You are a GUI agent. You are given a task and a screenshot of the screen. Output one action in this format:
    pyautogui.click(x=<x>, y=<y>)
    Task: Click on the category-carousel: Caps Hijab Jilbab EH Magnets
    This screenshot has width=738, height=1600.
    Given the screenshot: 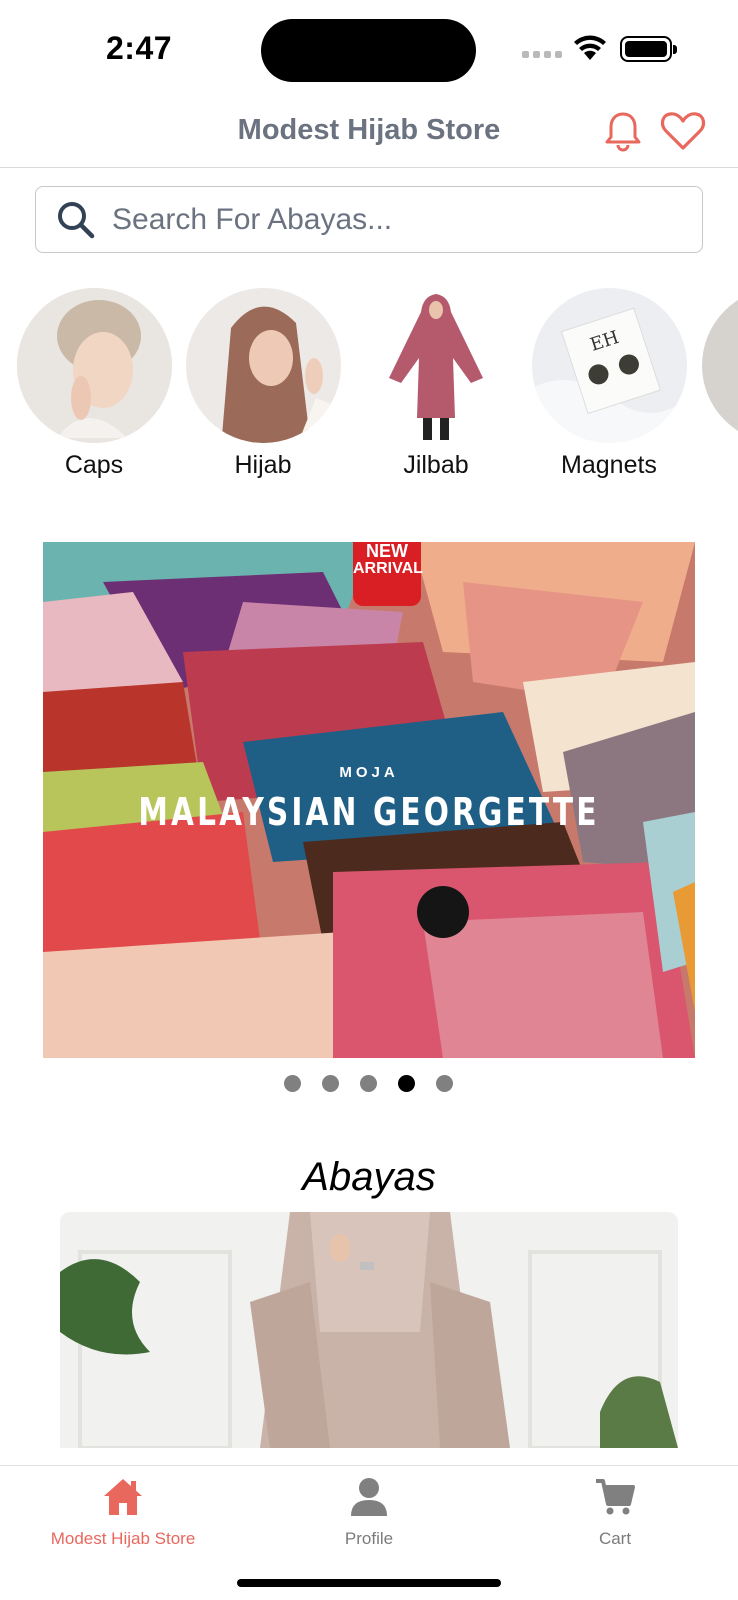 What is the action you would take?
    pyautogui.click(x=369, y=383)
    